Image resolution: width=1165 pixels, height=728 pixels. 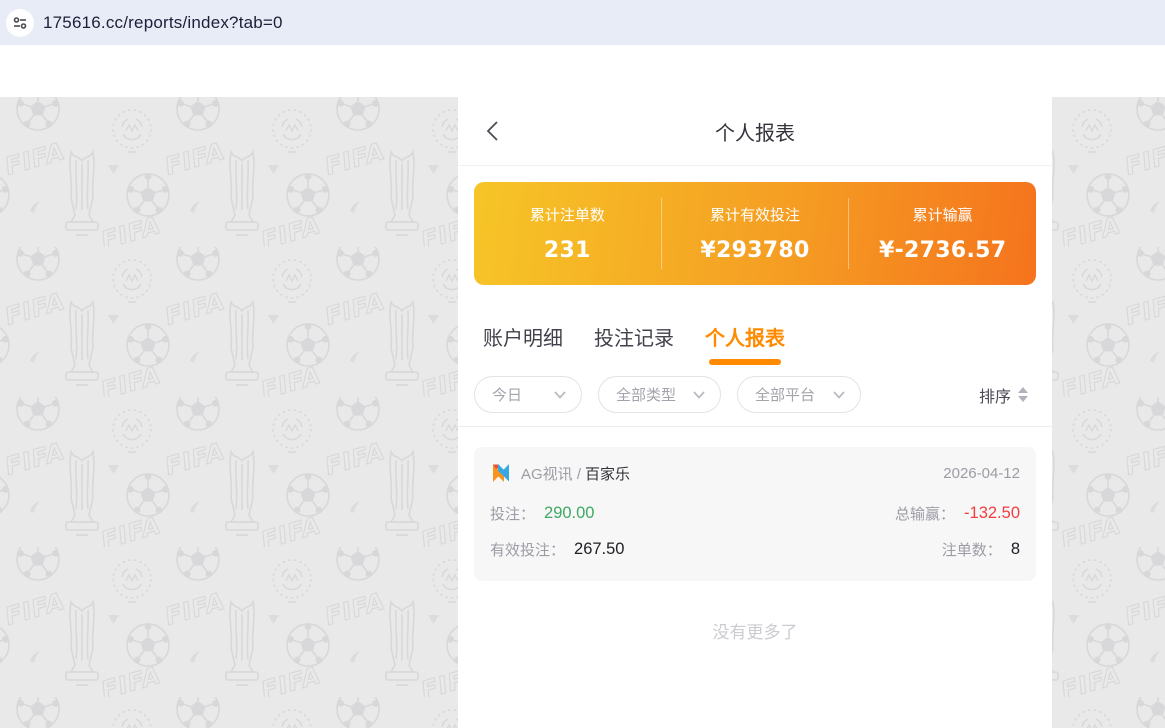 What do you see at coordinates (567, 250) in the screenshot?
I see `stat-value: 231` at bounding box center [567, 250].